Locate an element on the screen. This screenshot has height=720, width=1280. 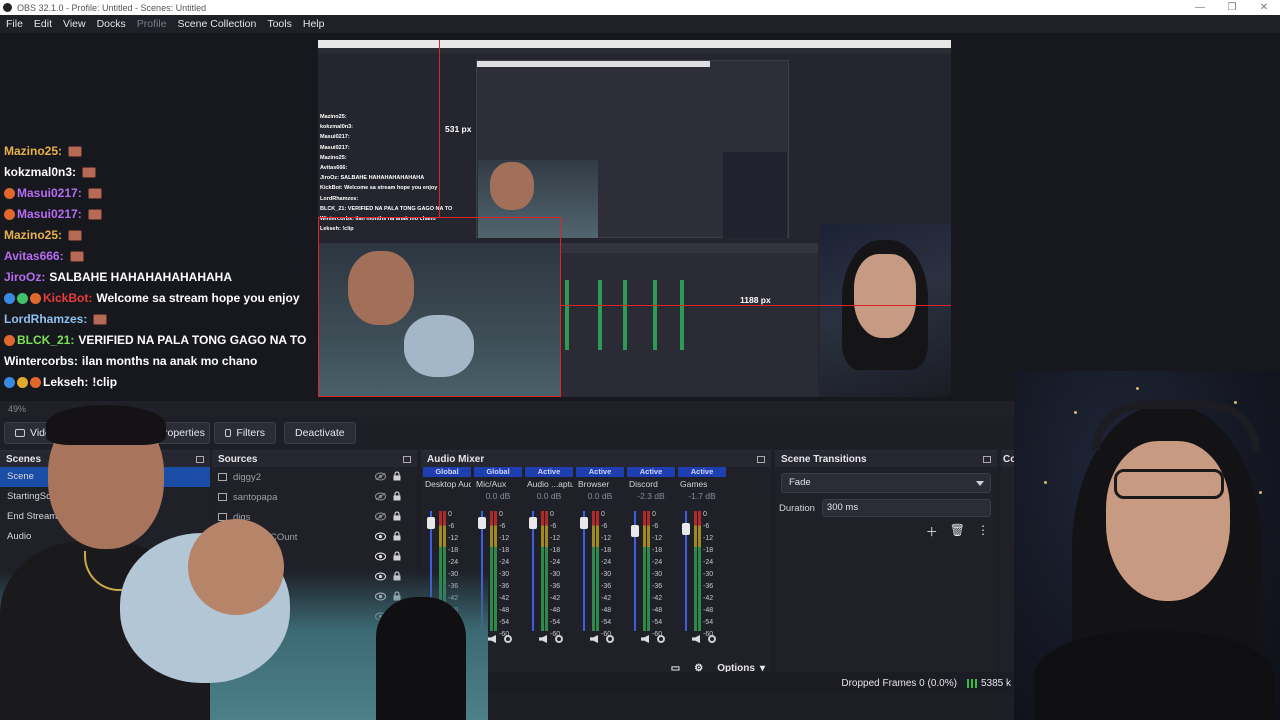
video-source-button: Video is located at coordinates (39, 433).